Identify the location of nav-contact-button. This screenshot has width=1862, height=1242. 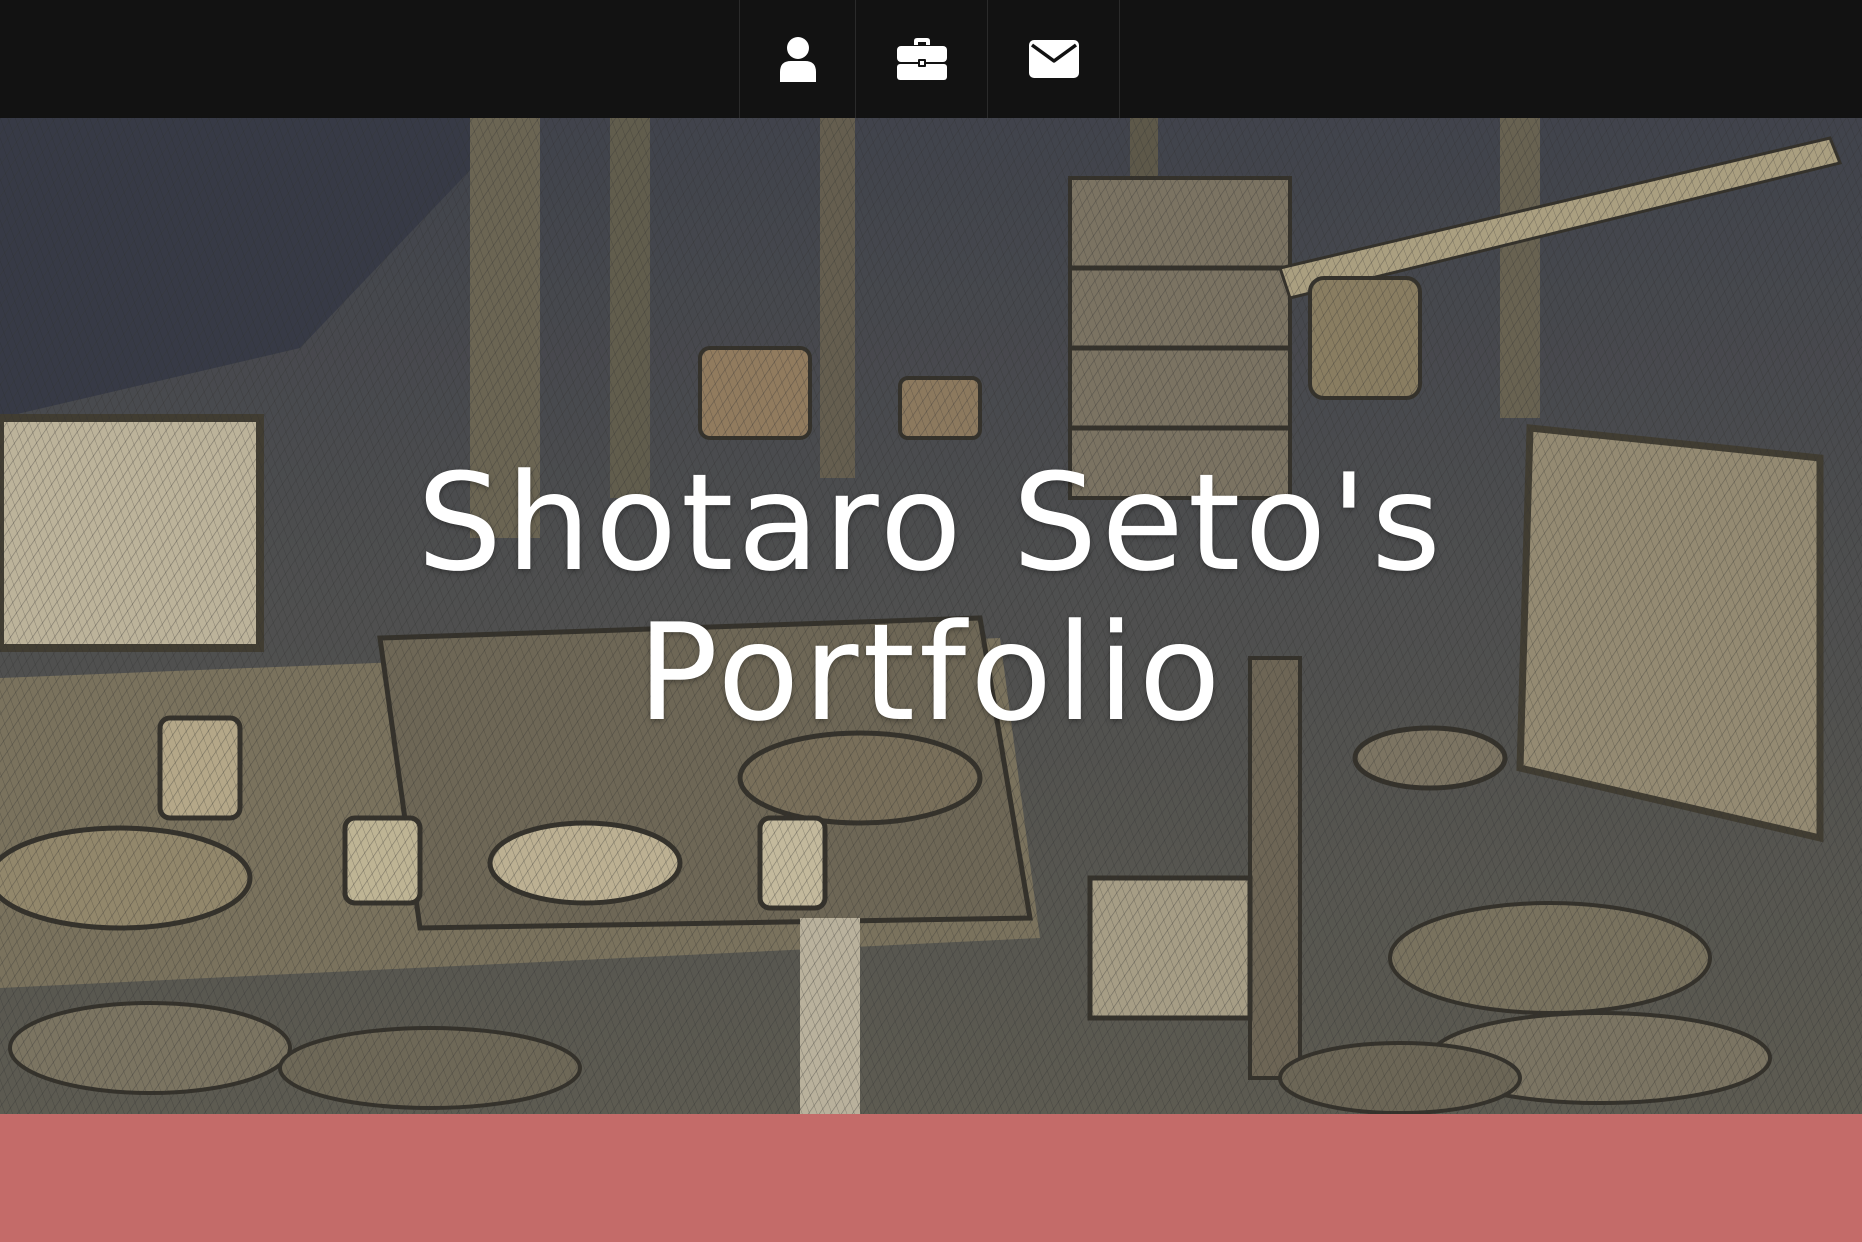
(1053, 59).